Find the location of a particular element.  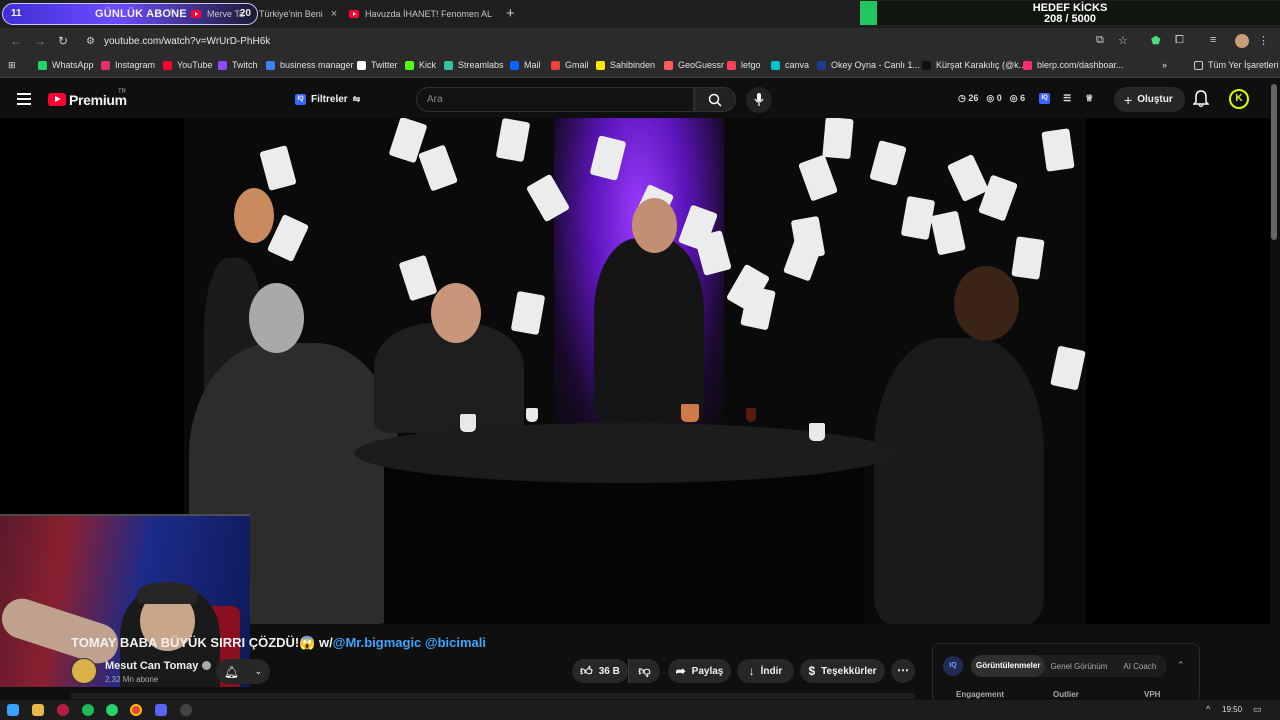

bookmark-item: business manager is located at coordinates (310, 65).